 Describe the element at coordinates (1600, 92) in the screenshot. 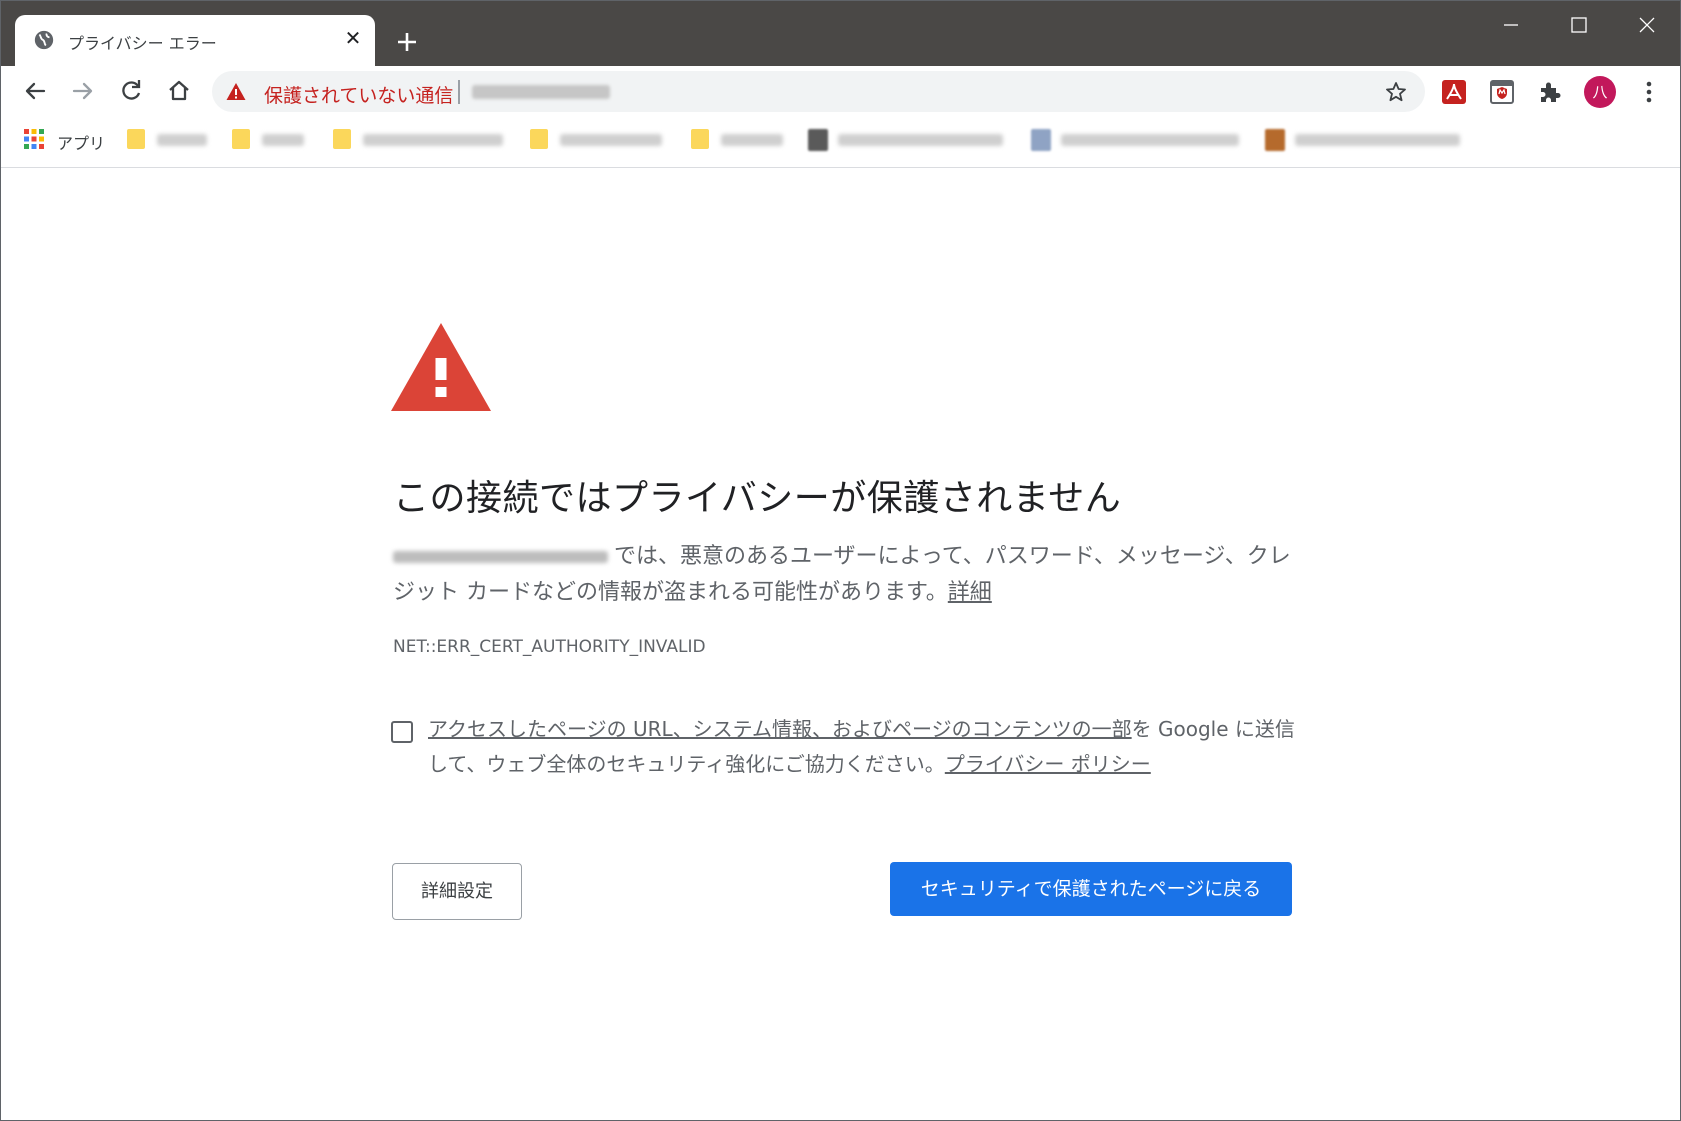

I see `profile-avatar: 八` at that location.